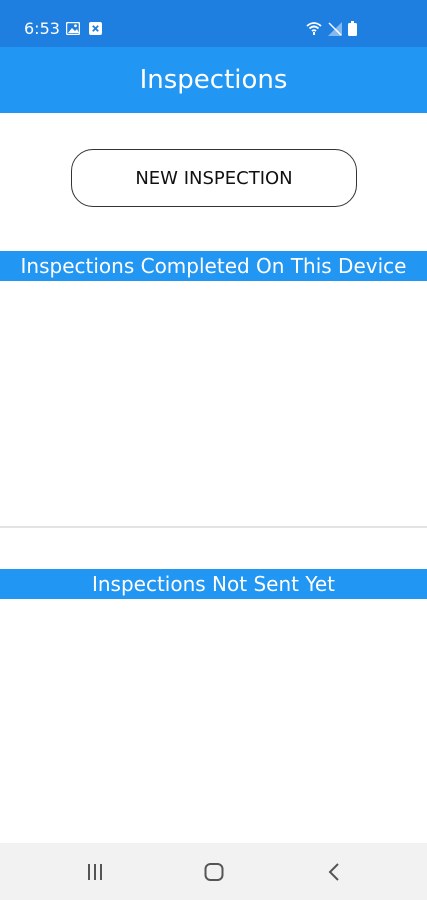  I want to click on wifi-icon, so click(314, 31).